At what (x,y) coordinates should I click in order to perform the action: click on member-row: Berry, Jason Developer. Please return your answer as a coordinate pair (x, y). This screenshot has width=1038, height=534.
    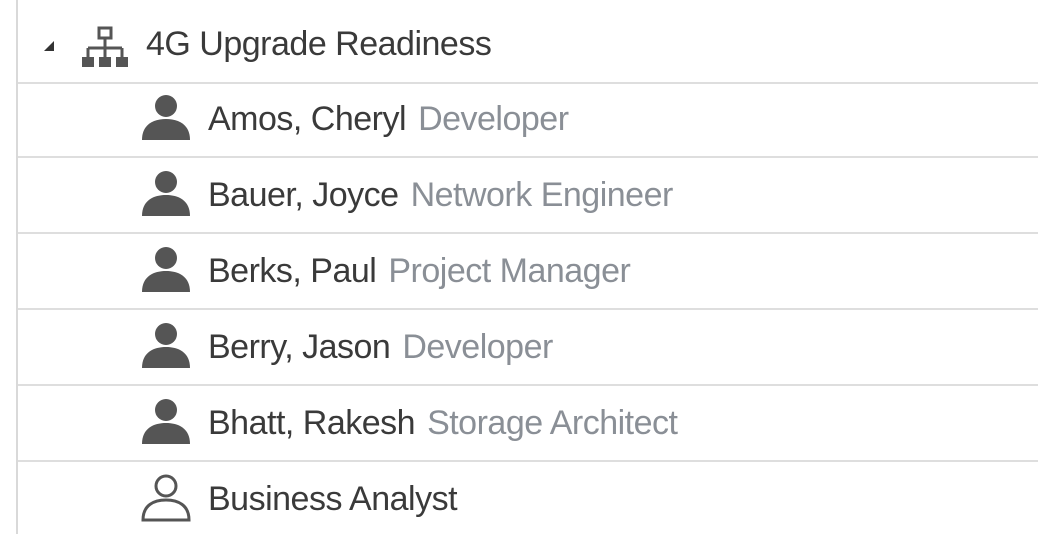
    Looking at the image, I should click on (528, 348).